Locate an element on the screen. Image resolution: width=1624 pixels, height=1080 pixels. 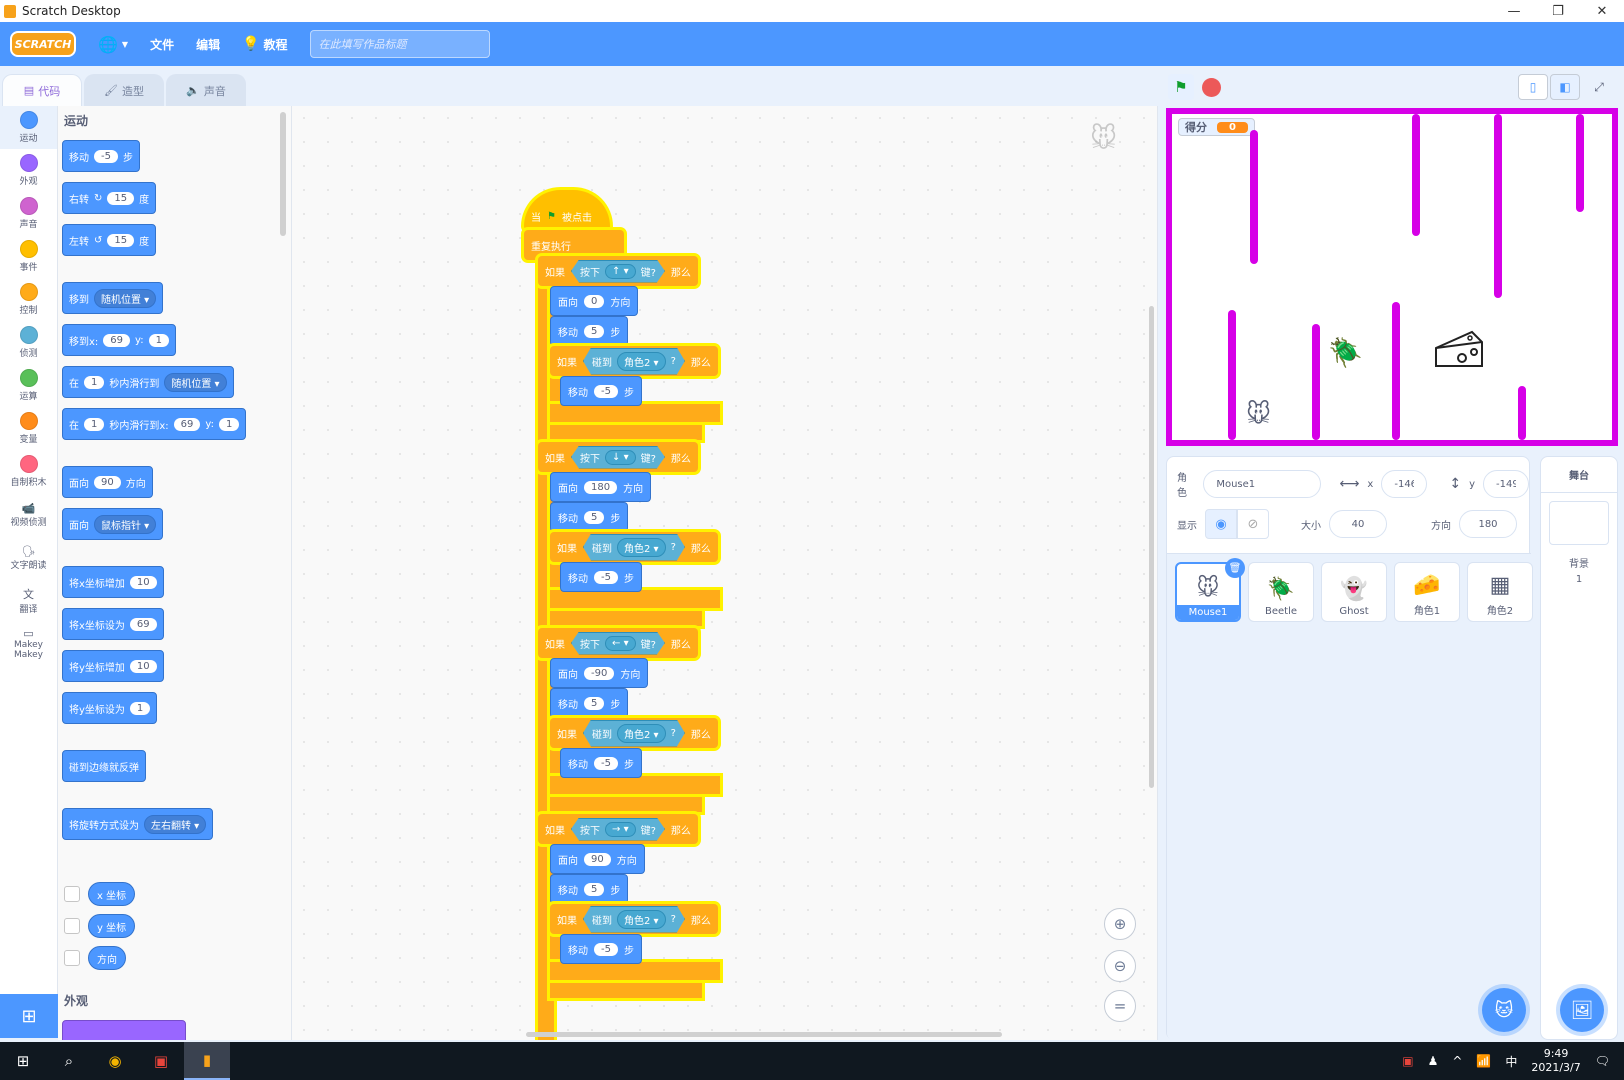
block-dropdown: 随机位置 ▾ is located at coordinates (125, 298).